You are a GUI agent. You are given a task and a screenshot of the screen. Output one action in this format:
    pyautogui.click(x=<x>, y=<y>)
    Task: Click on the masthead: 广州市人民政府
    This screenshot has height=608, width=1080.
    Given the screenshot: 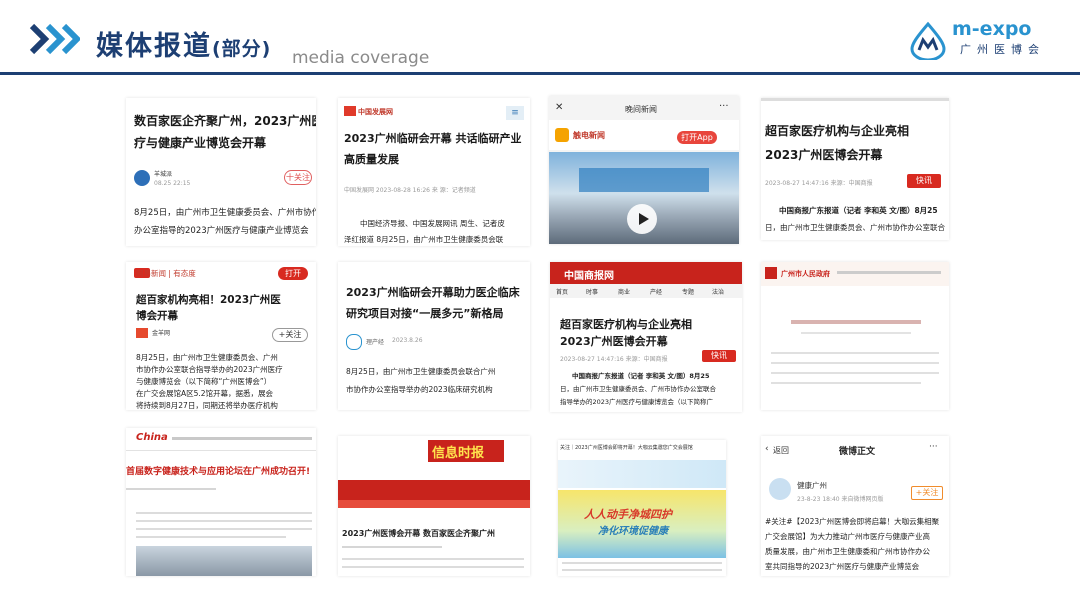 What is the action you would take?
    pyautogui.click(x=805, y=274)
    